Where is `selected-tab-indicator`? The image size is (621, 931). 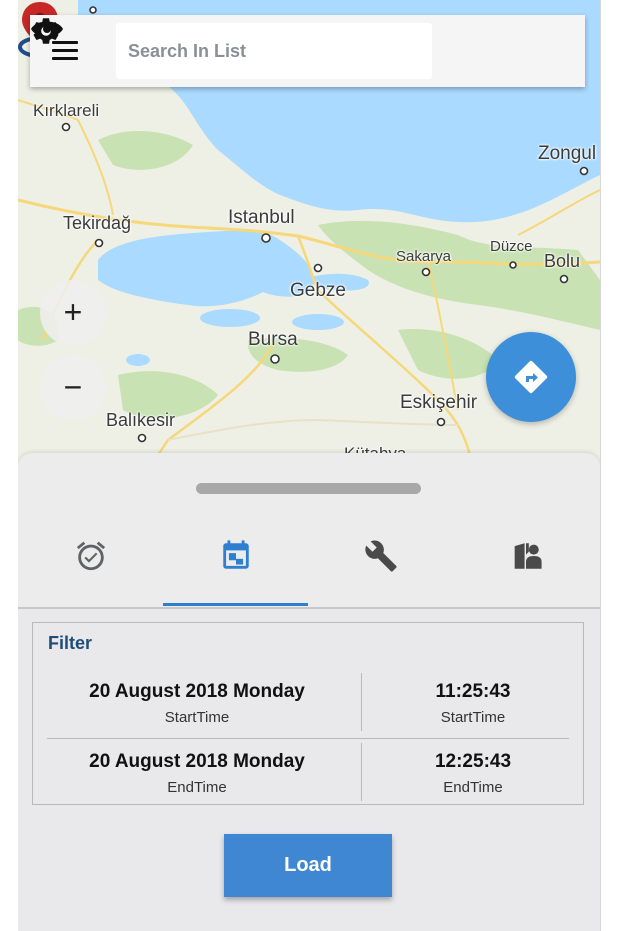 selected-tab-indicator is located at coordinates (235, 604).